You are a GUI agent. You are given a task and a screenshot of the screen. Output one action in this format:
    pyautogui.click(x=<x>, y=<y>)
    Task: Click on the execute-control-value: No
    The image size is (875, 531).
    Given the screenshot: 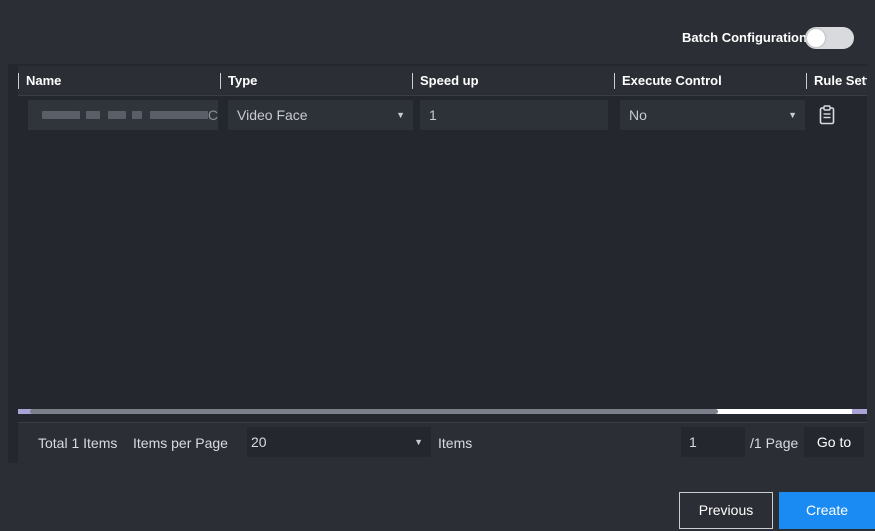 What is the action you would take?
    pyautogui.click(x=638, y=115)
    